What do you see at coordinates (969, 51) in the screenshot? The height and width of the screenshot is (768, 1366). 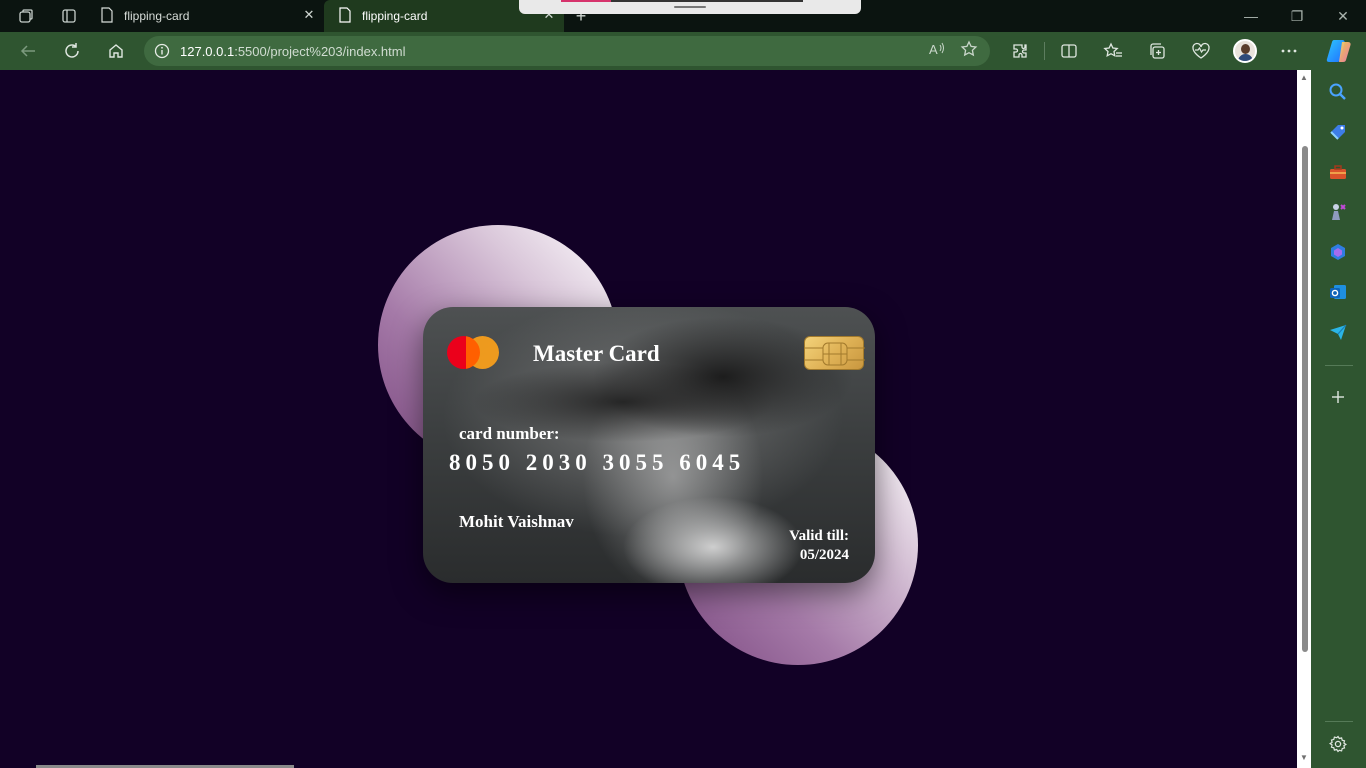 I see `favorite-star-icon` at bounding box center [969, 51].